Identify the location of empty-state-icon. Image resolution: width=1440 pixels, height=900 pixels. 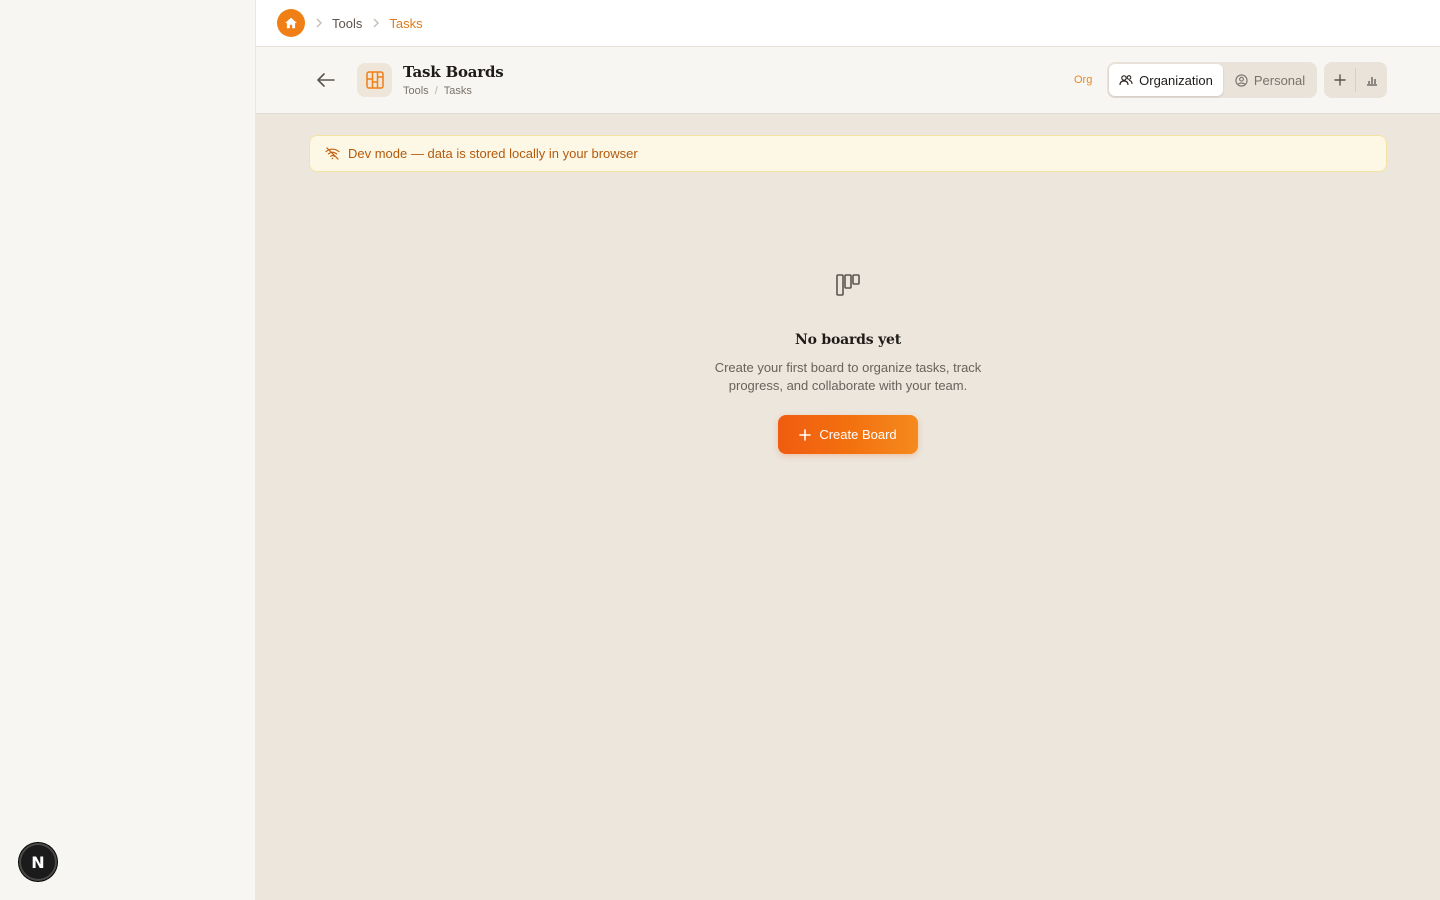
(848, 285).